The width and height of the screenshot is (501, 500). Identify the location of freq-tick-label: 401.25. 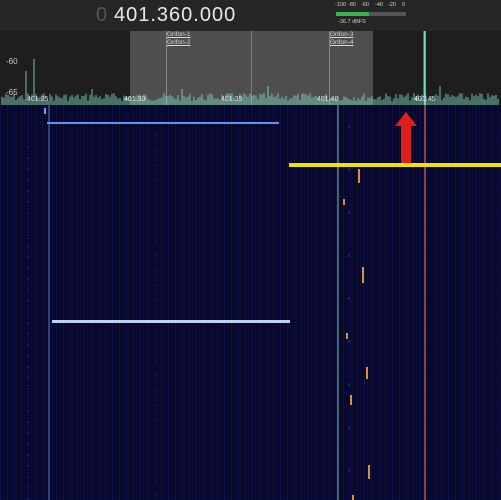
(38, 99).